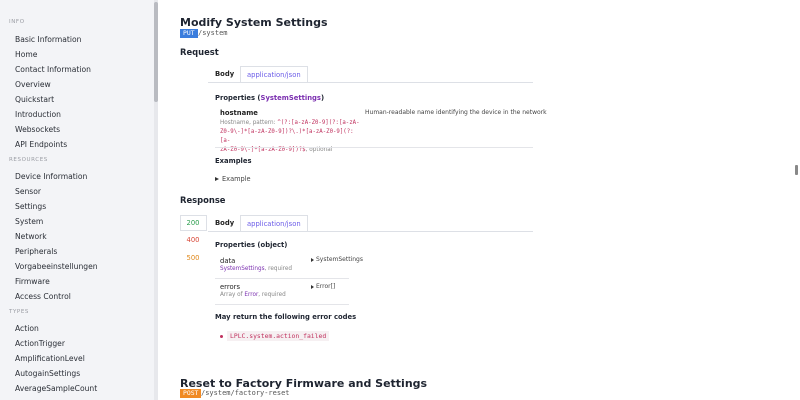 The width and height of the screenshot is (800, 400). What do you see at coordinates (28, 191) in the screenshot?
I see `sidebar-item-sensor: Sensor` at bounding box center [28, 191].